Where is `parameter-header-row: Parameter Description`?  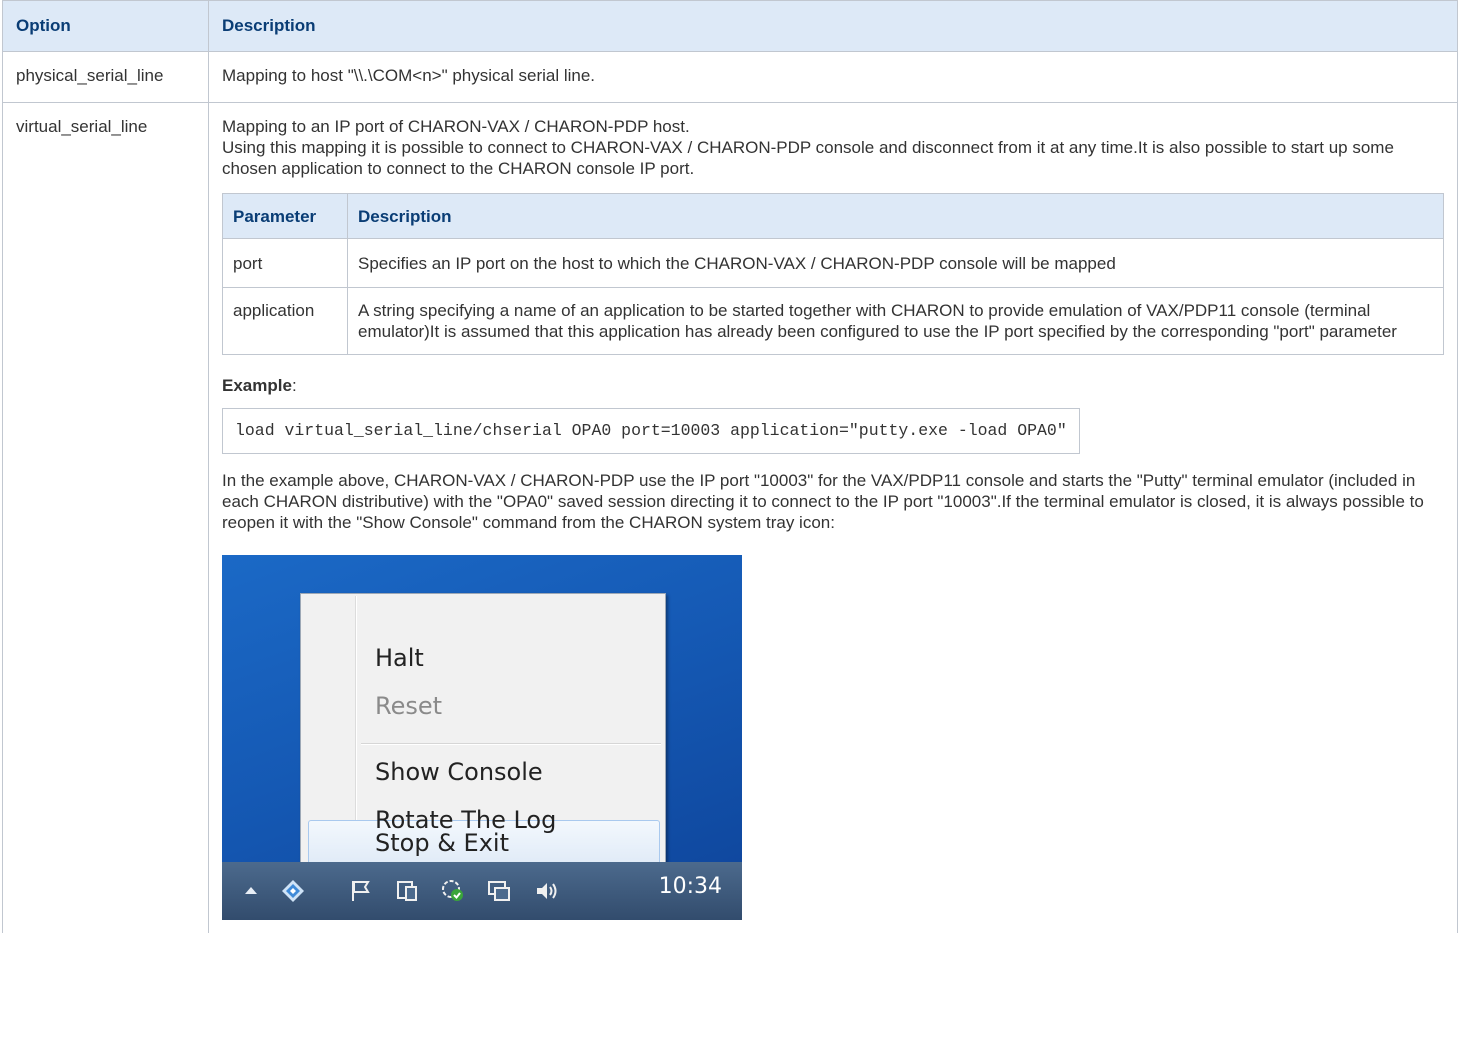
parameter-header-row: Parameter Description is located at coordinates (833, 216).